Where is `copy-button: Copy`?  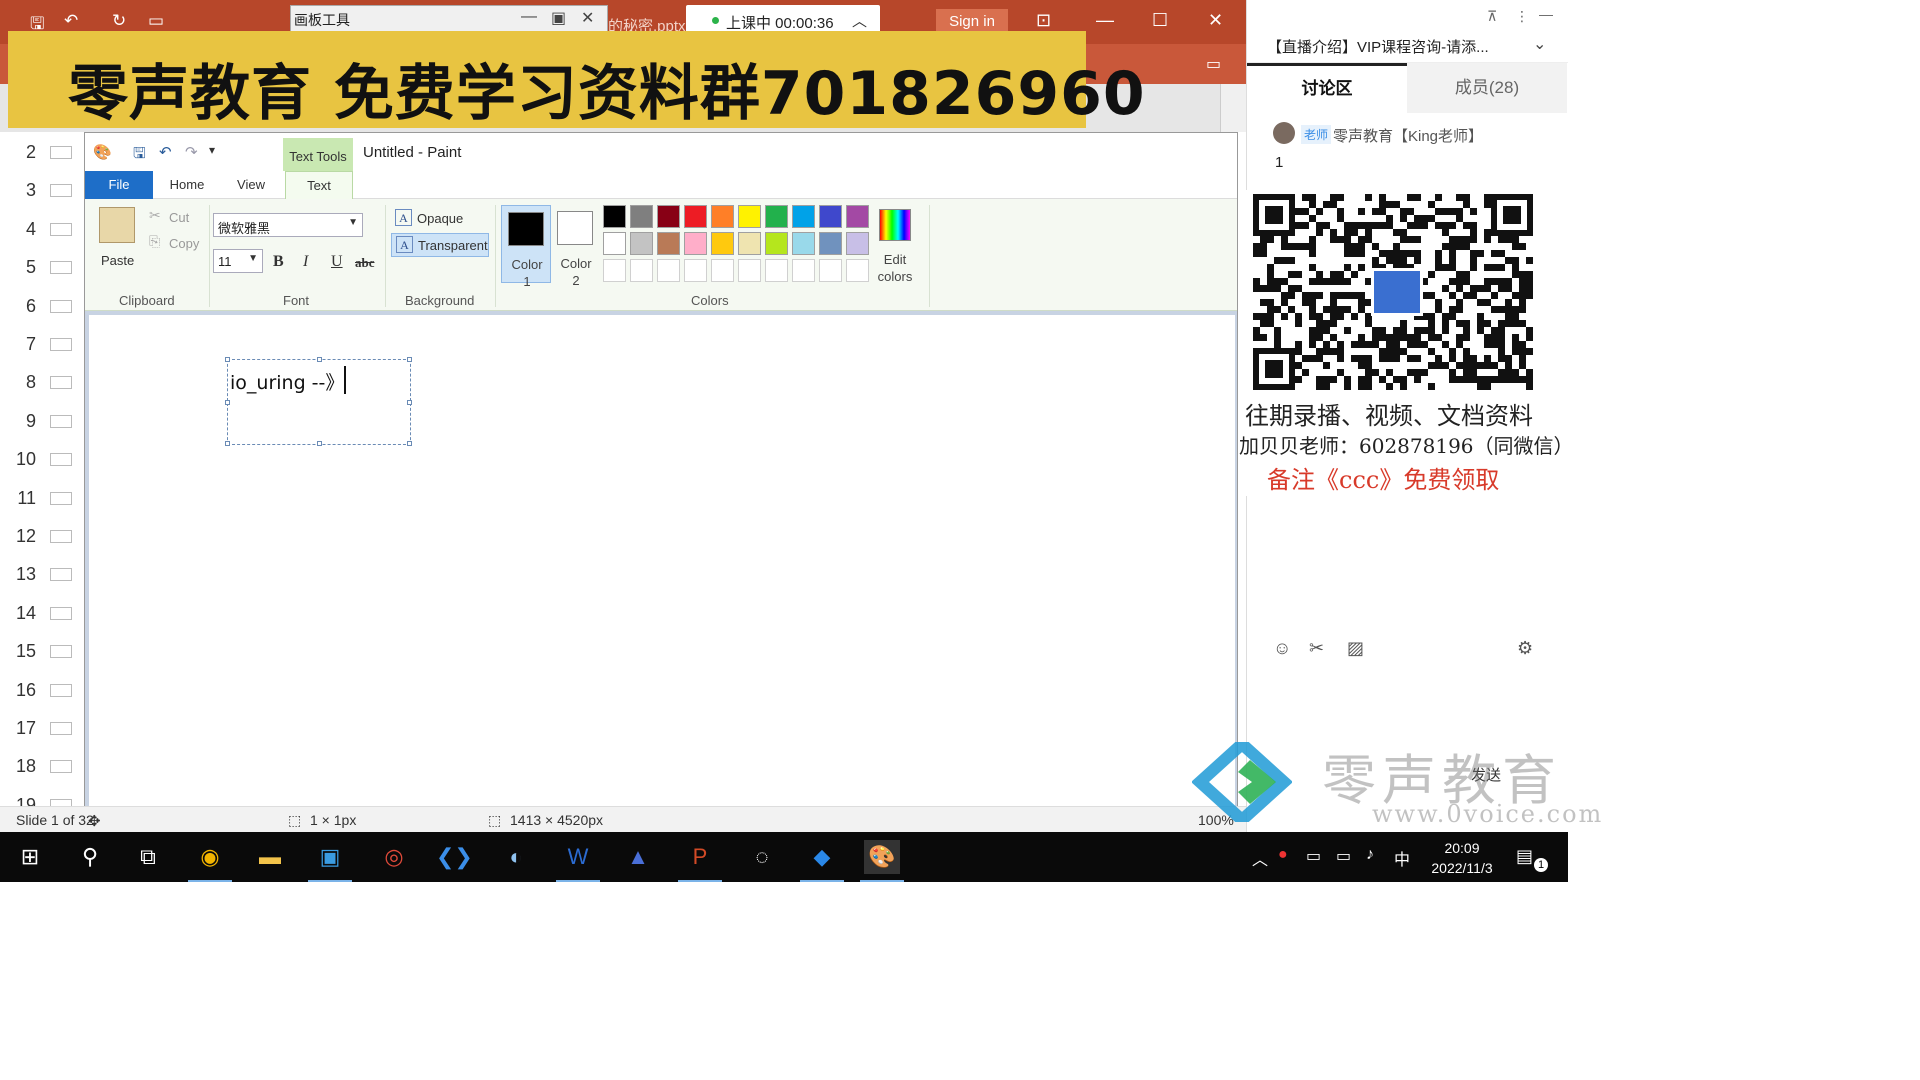
copy-button: Copy is located at coordinates (184, 243).